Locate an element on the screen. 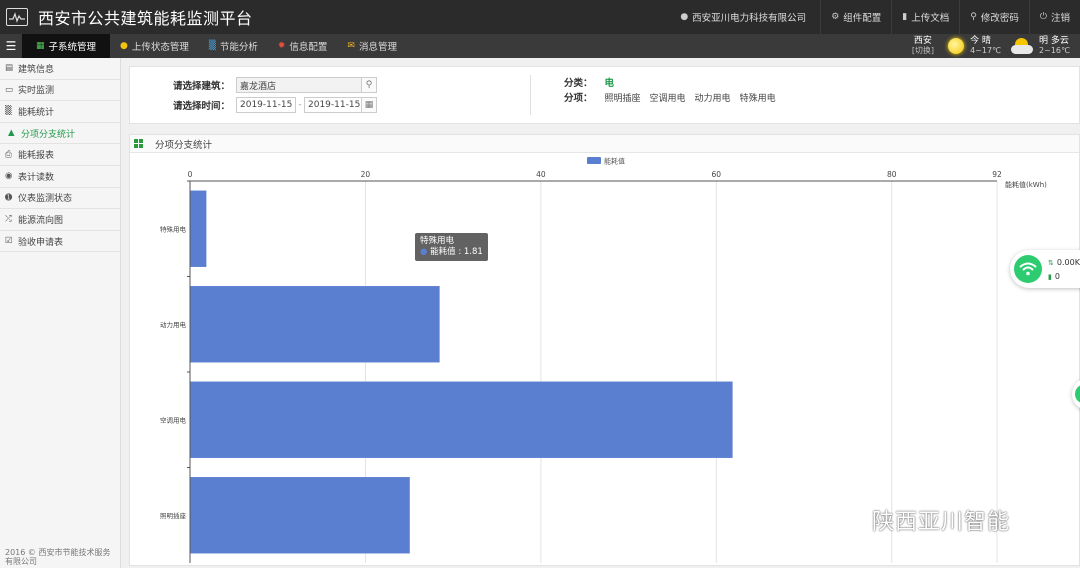 The height and width of the screenshot is (568, 1080). grid-icon: ▦ is located at coordinates (40, 46).